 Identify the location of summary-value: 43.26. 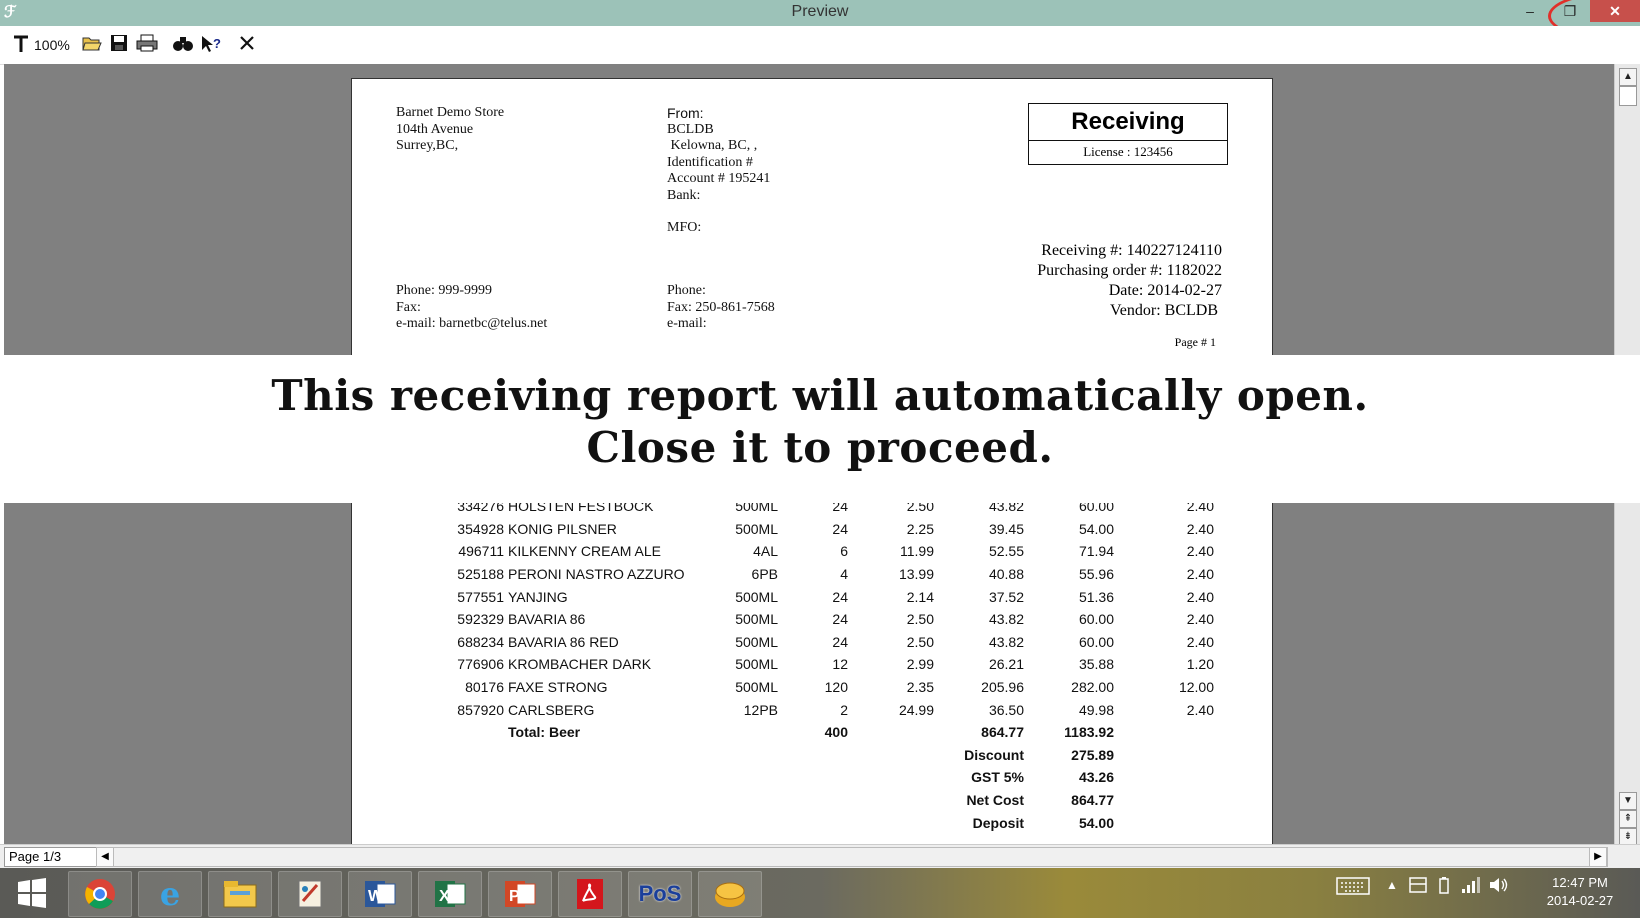
(1096, 777).